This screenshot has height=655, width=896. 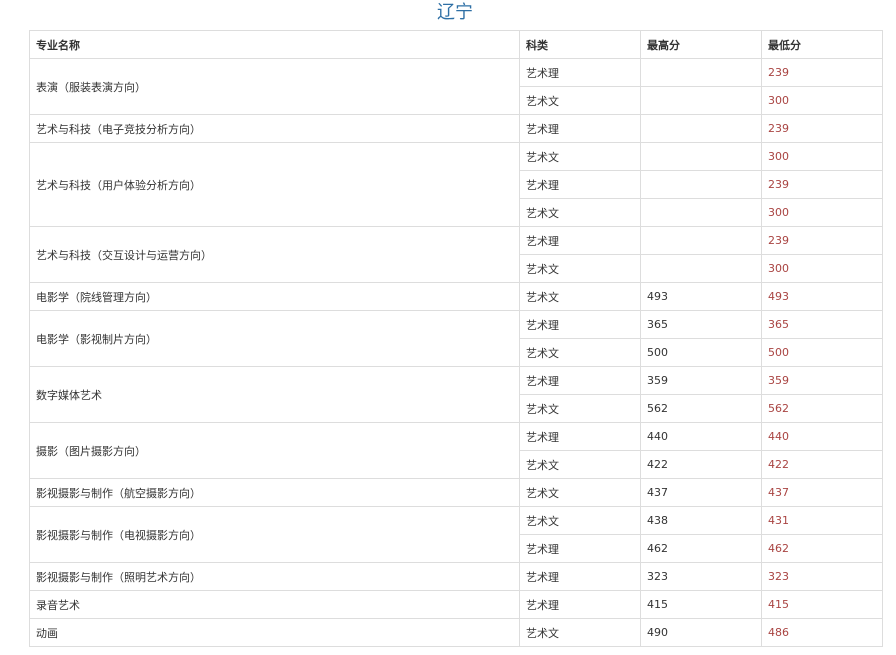 I want to click on table-row: 动画 艺术文 490 486, so click(x=456, y=632).